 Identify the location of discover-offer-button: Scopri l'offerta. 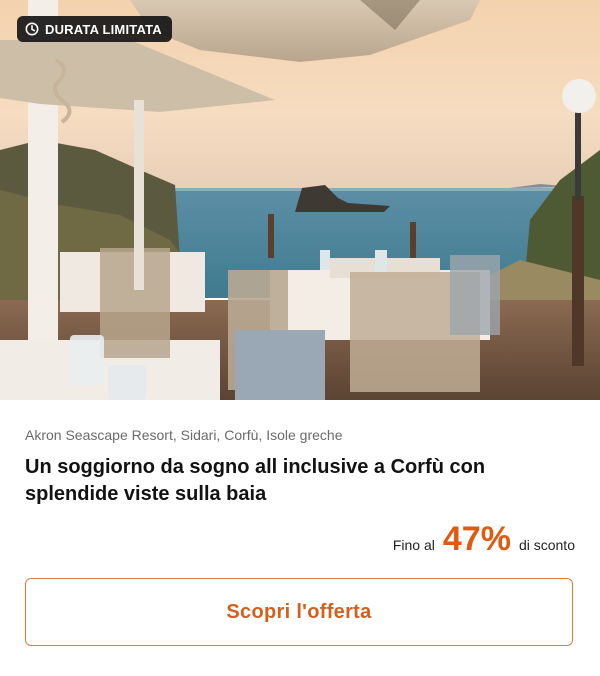
(299, 612).